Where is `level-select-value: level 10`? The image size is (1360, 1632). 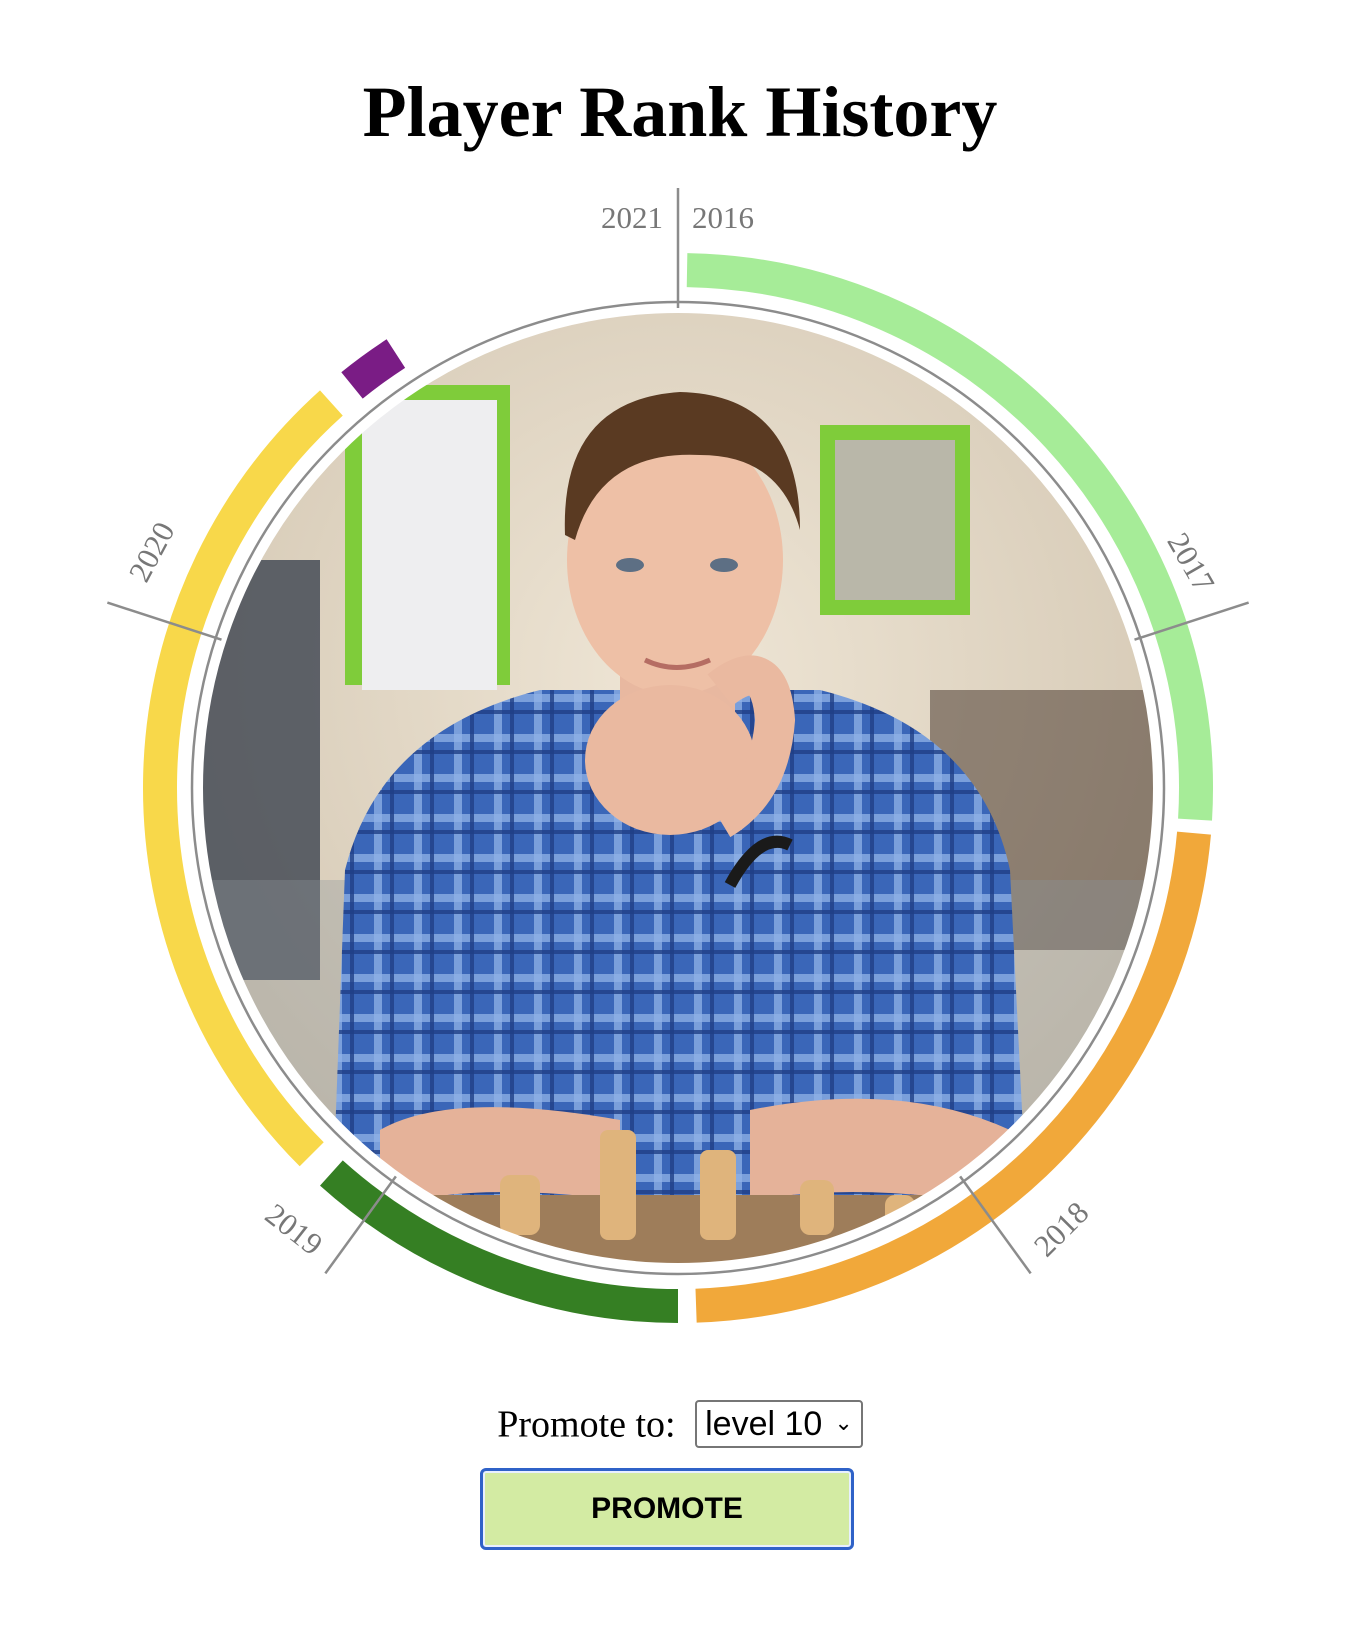
level-select-value: level 10 is located at coordinates (764, 1424).